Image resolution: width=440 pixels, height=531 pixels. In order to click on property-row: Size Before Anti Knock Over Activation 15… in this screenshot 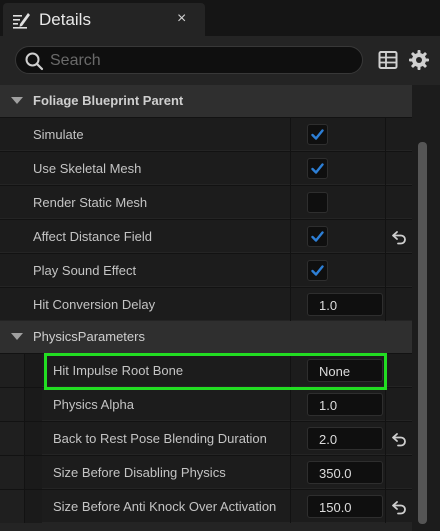, I will do `click(206, 506)`.